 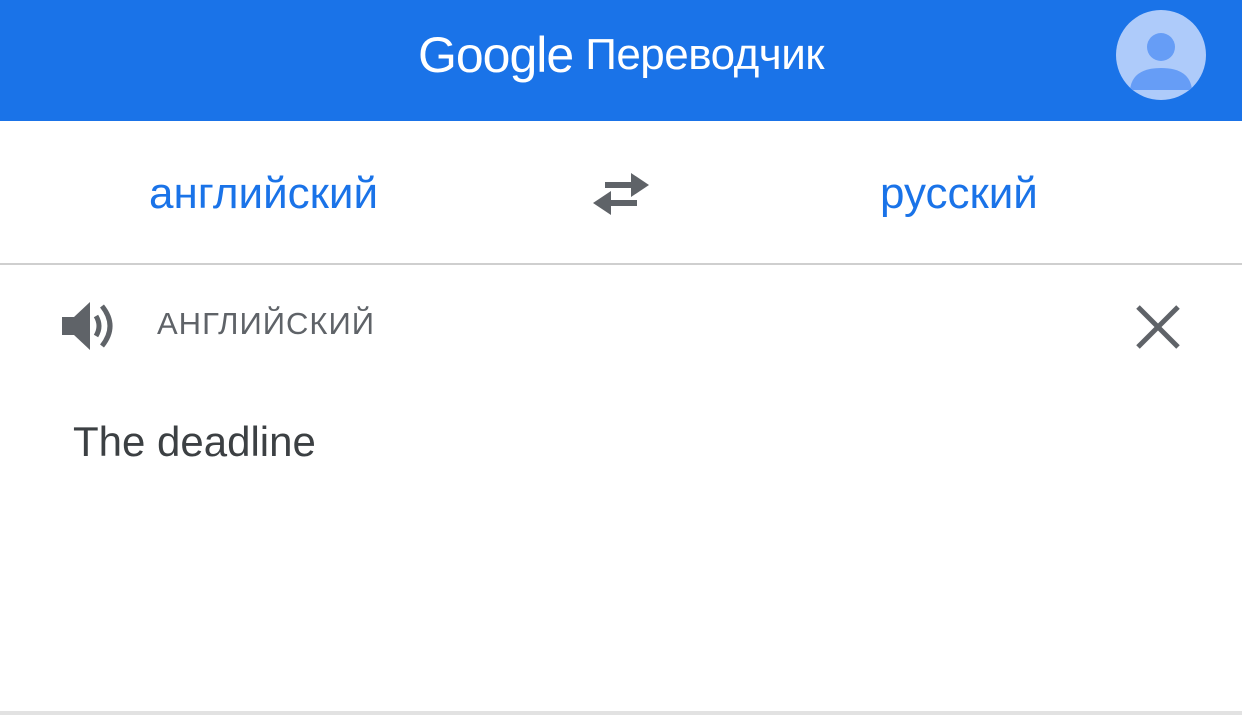 I want to click on swap-languages-button, so click(x=621, y=194).